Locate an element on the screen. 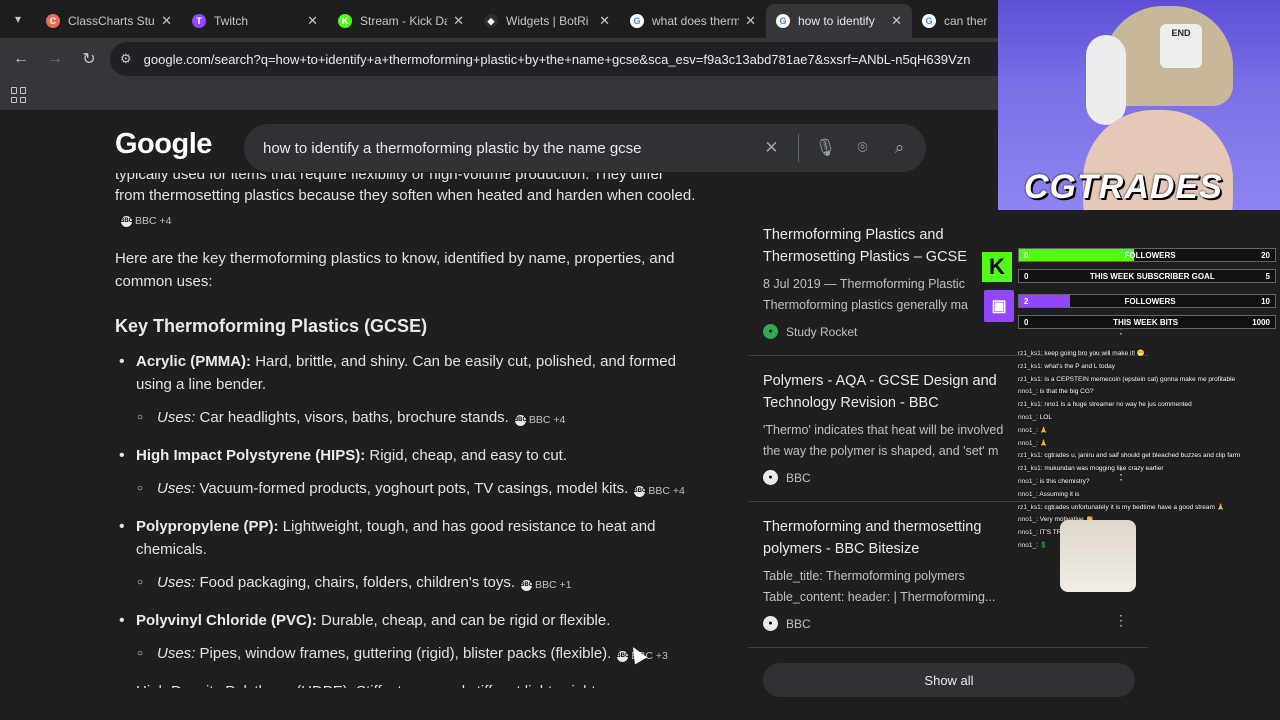 Image resolution: width=1280 pixels, height=720 pixels. chat-text: : keep going bro you will make it! 😁 is located at coordinates (1092, 353).